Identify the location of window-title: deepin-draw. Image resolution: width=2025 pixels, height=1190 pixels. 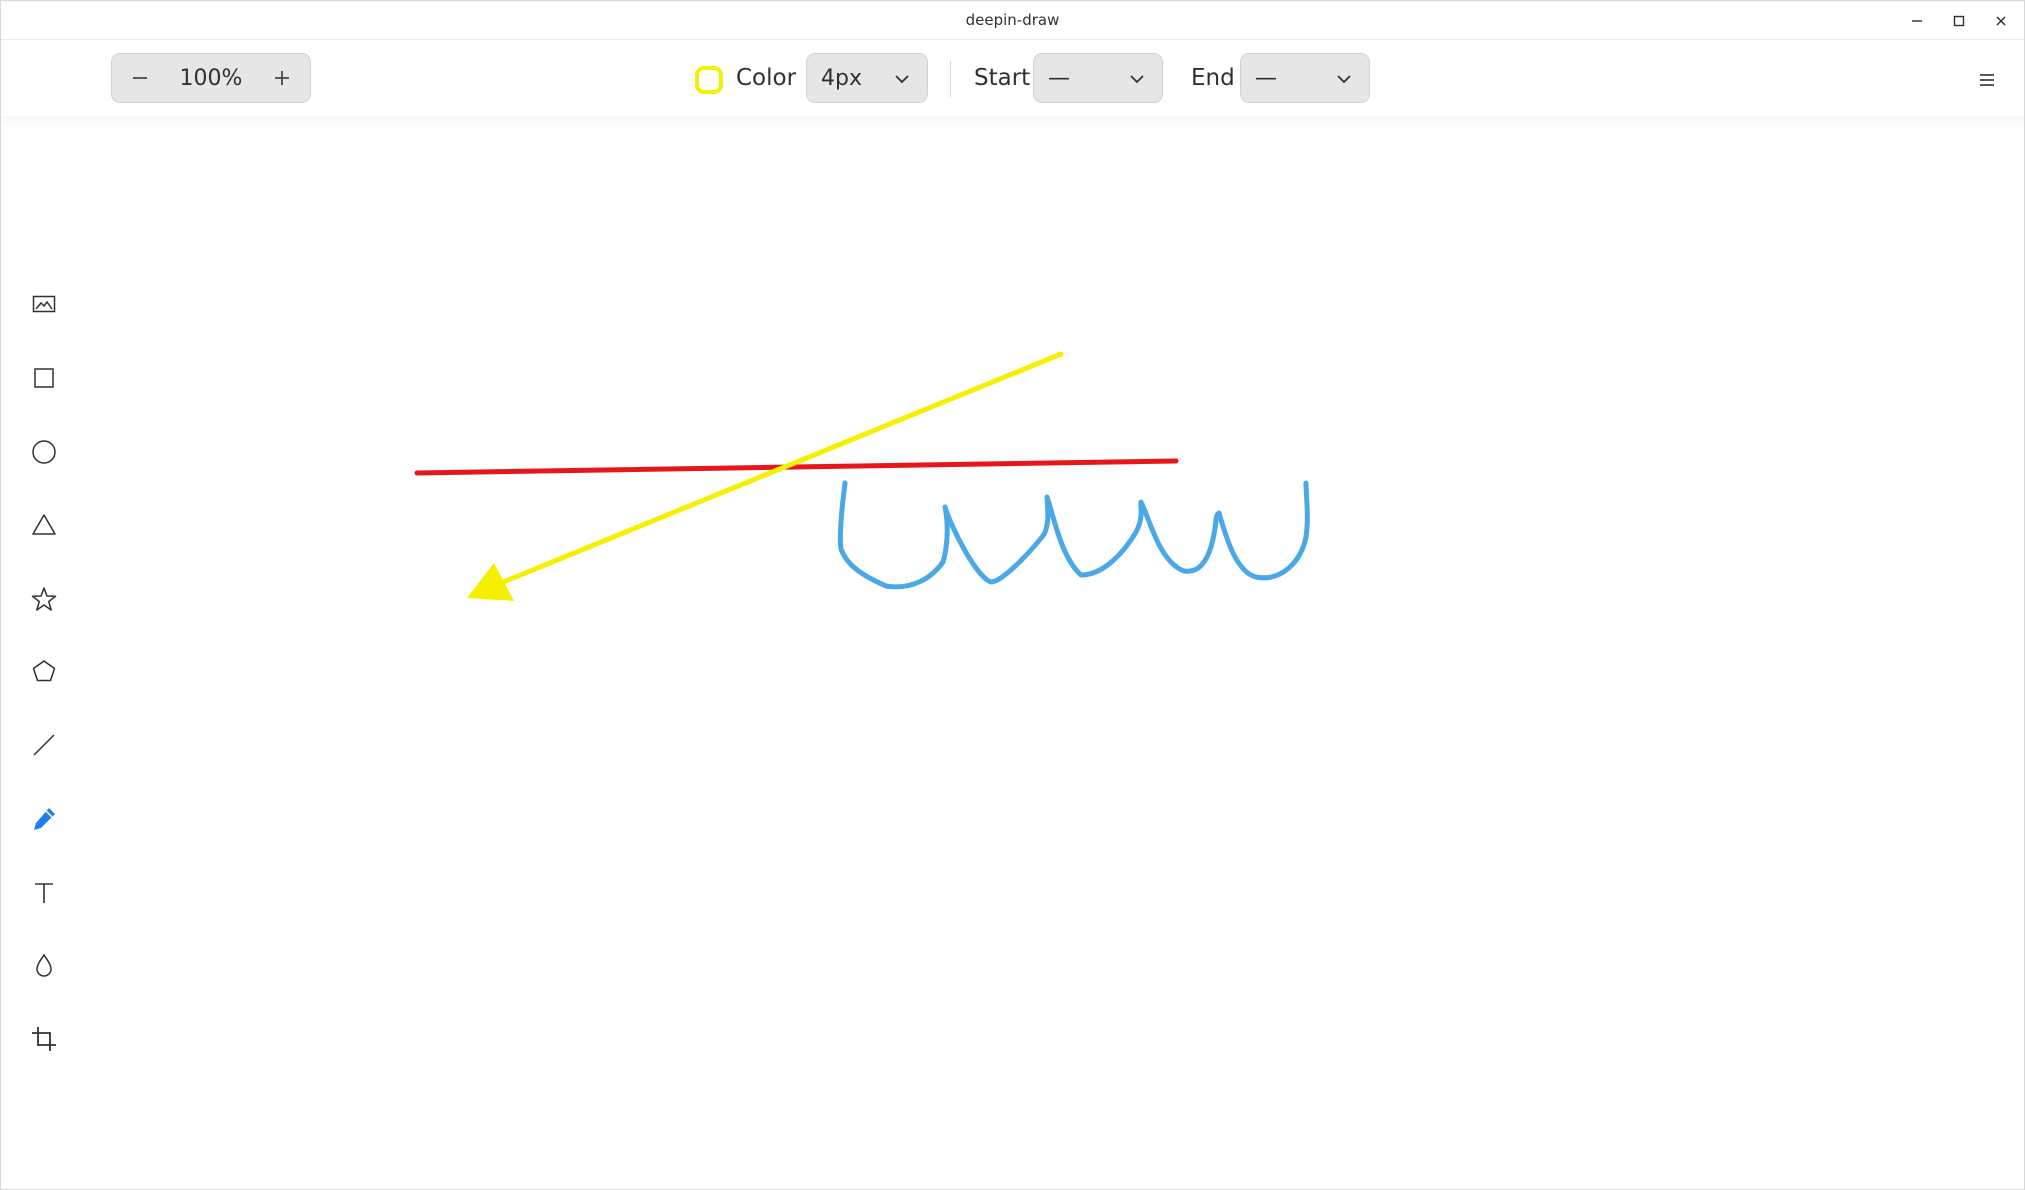
(1012, 20).